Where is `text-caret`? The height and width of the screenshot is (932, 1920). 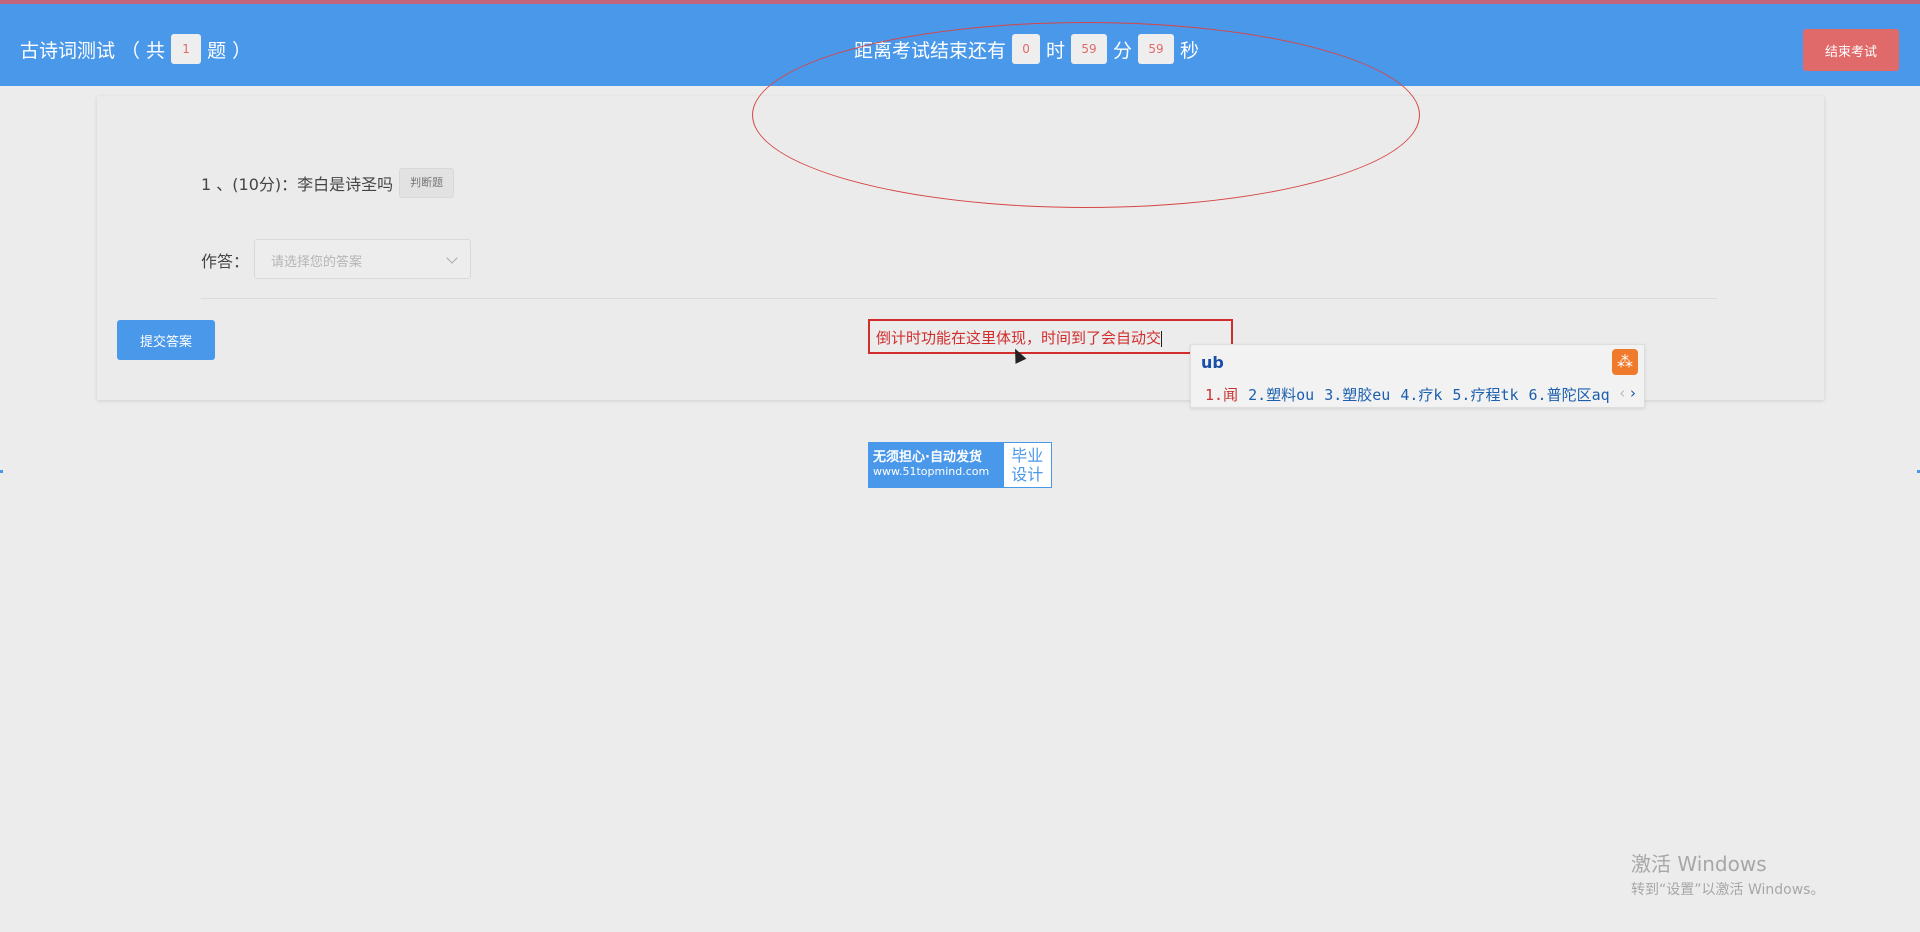 text-caret is located at coordinates (1162, 338).